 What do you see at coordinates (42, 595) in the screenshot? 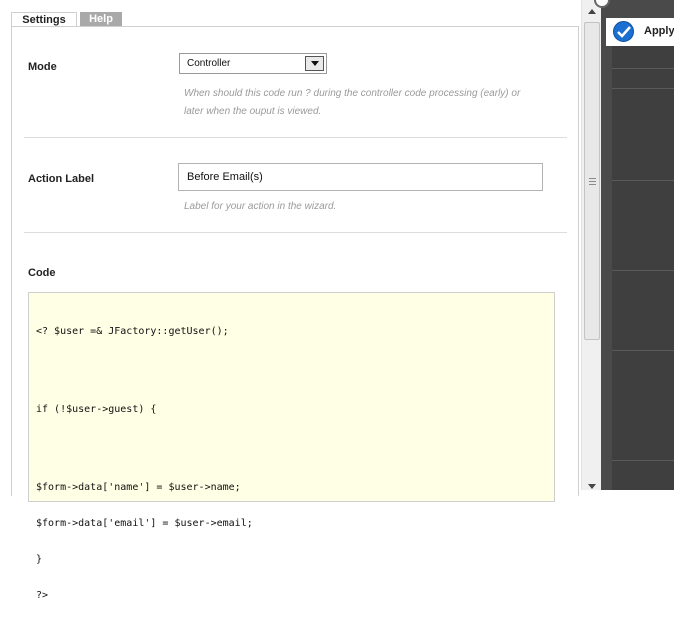
I see `code-line-6: ?>` at bounding box center [42, 595].